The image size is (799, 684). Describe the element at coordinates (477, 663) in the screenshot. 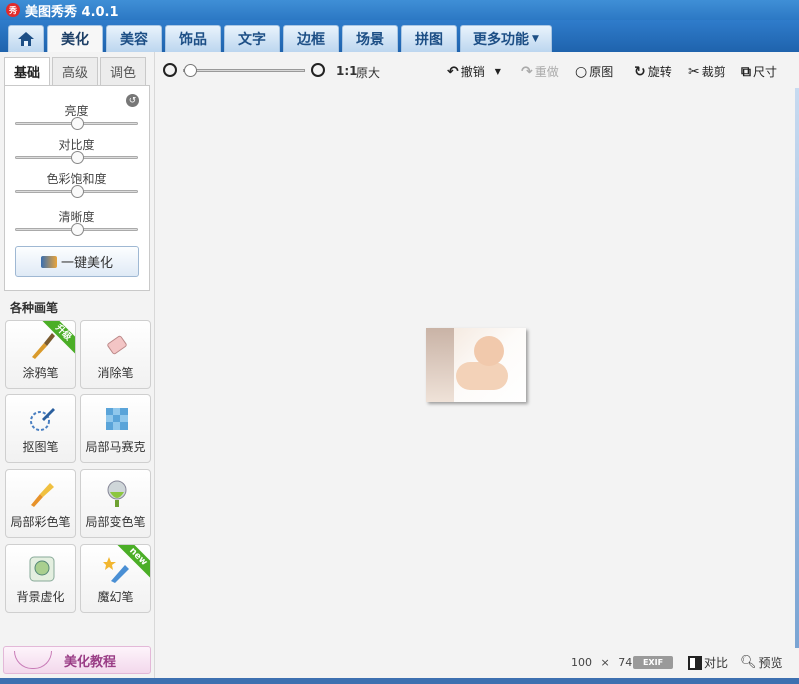

I see `status-bar: 100 × 74 EXIF 对比 🔍︎ 预览` at that location.